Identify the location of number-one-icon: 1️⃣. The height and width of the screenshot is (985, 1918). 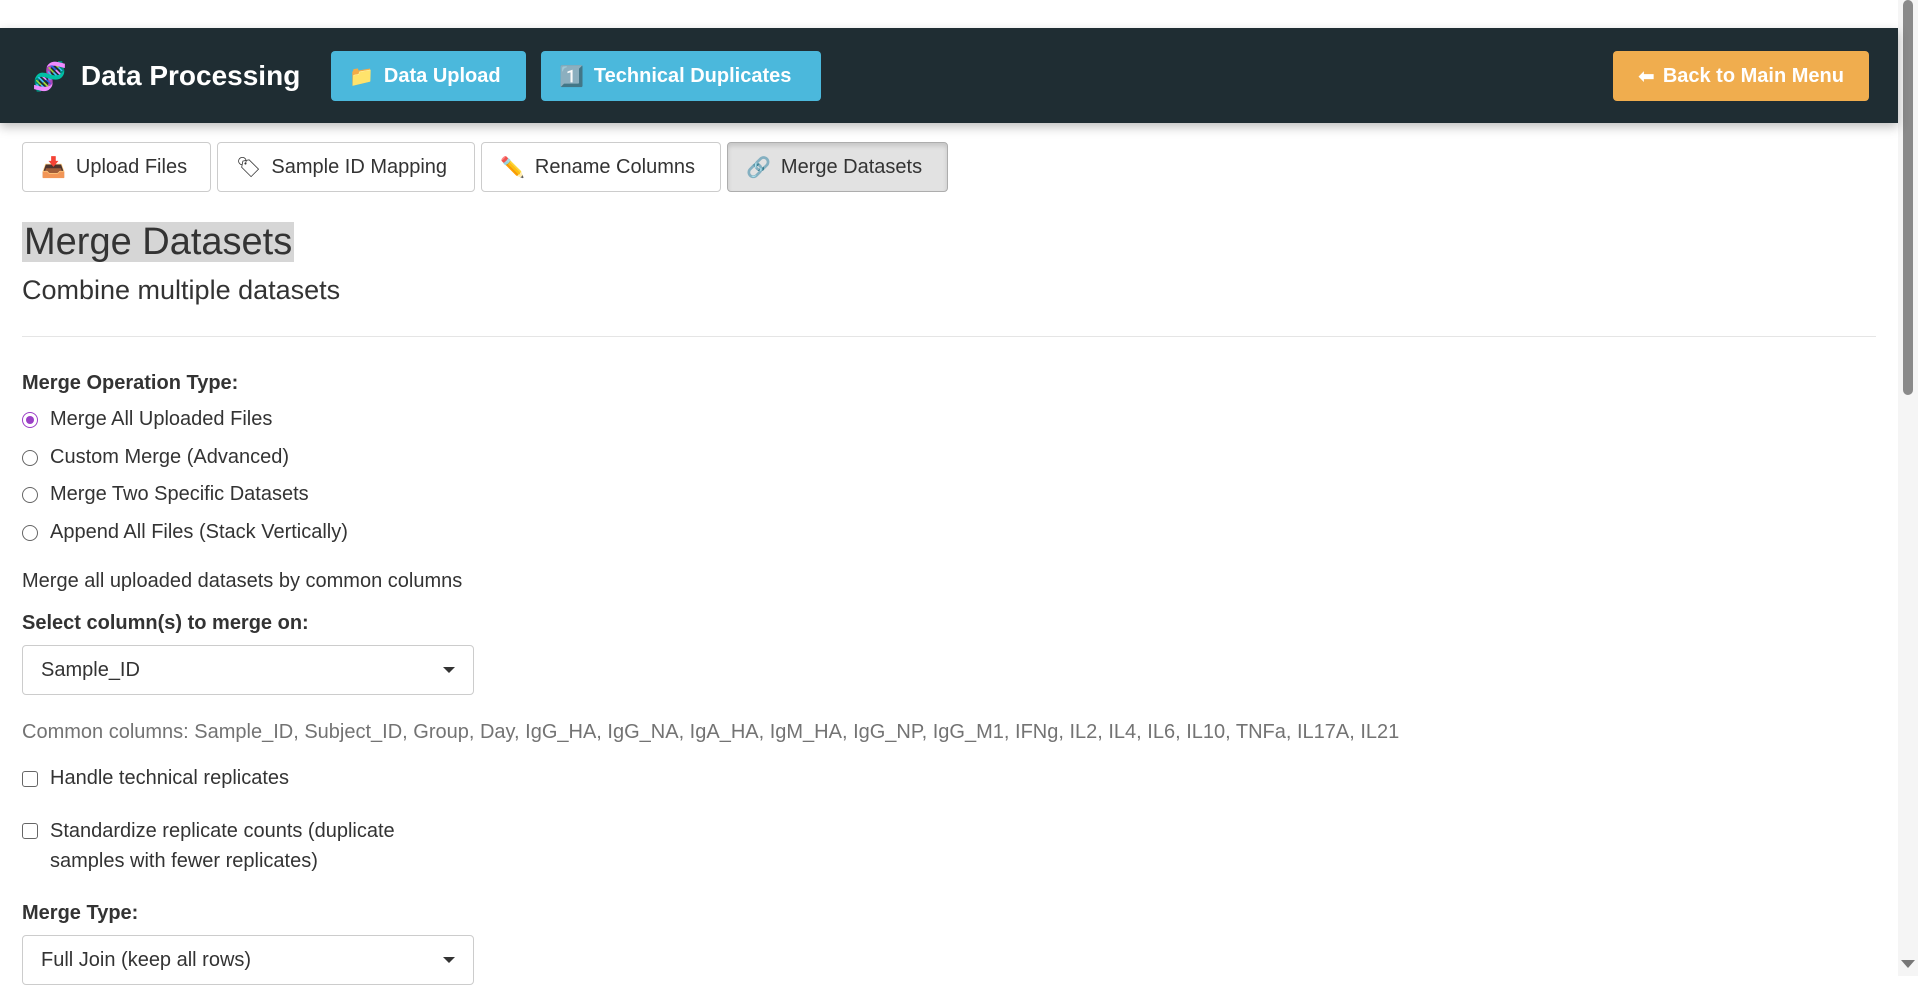
(571, 76).